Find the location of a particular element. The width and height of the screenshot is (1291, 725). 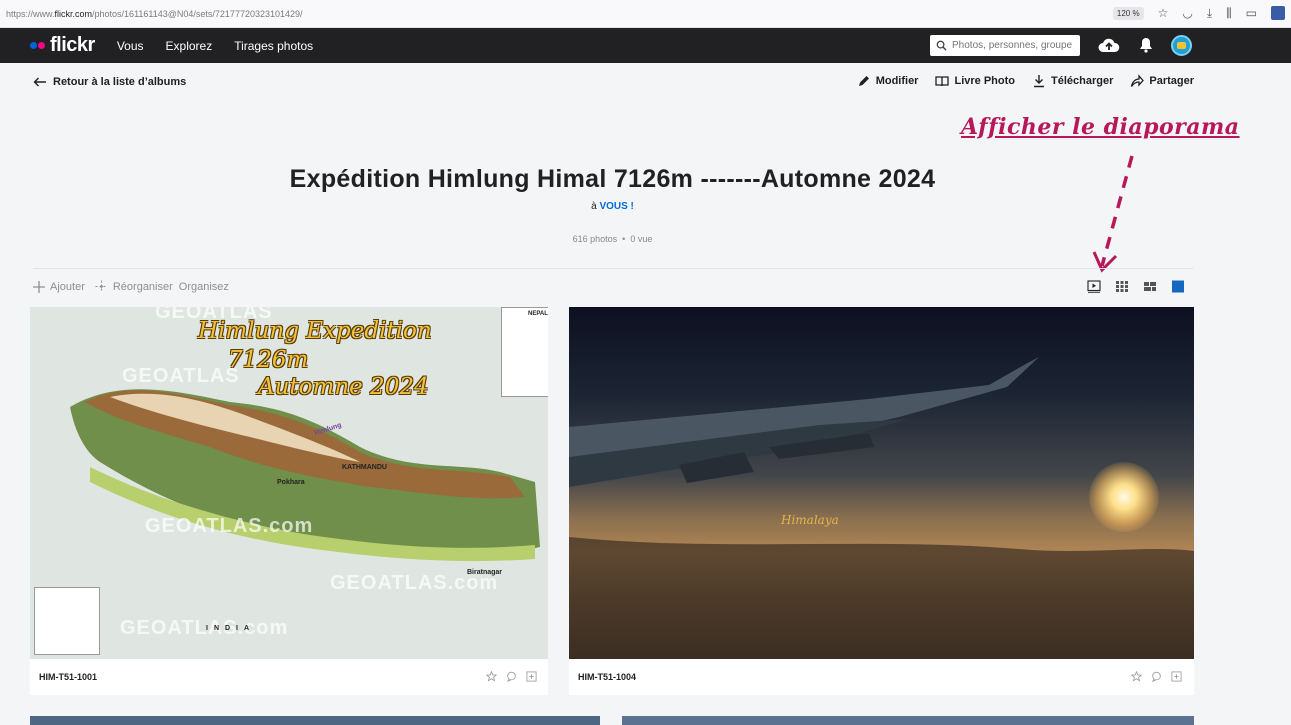

album-byline: à VOUS ! is located at coordinates (612, 206).